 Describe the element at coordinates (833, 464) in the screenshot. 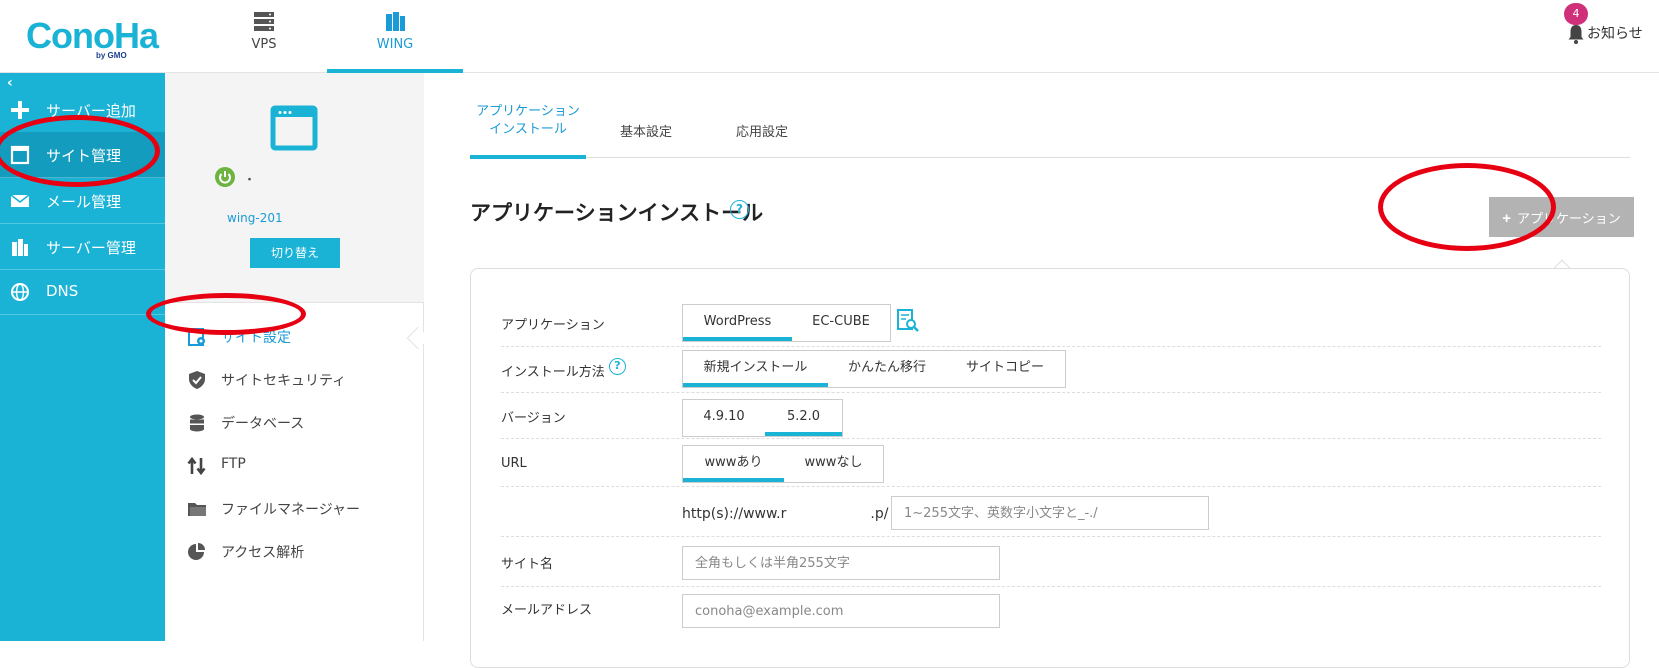

I see `option-without-www: wwwなし` at that location.